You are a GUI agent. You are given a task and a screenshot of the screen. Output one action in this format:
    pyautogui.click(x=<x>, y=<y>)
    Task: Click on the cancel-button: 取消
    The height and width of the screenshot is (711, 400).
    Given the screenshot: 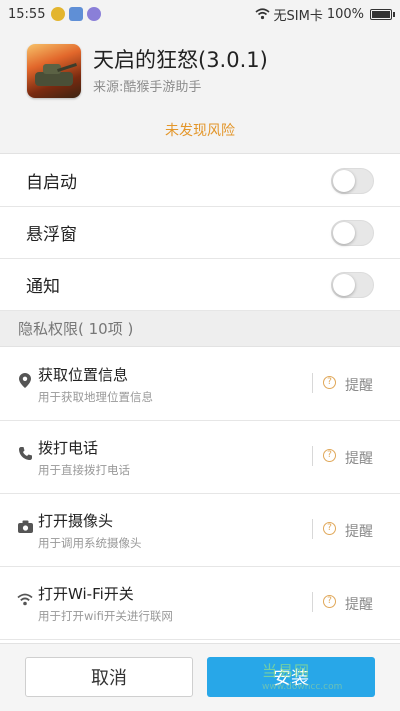 What is the action you would take?
    pyautogui.click(x=109, y=677)
    